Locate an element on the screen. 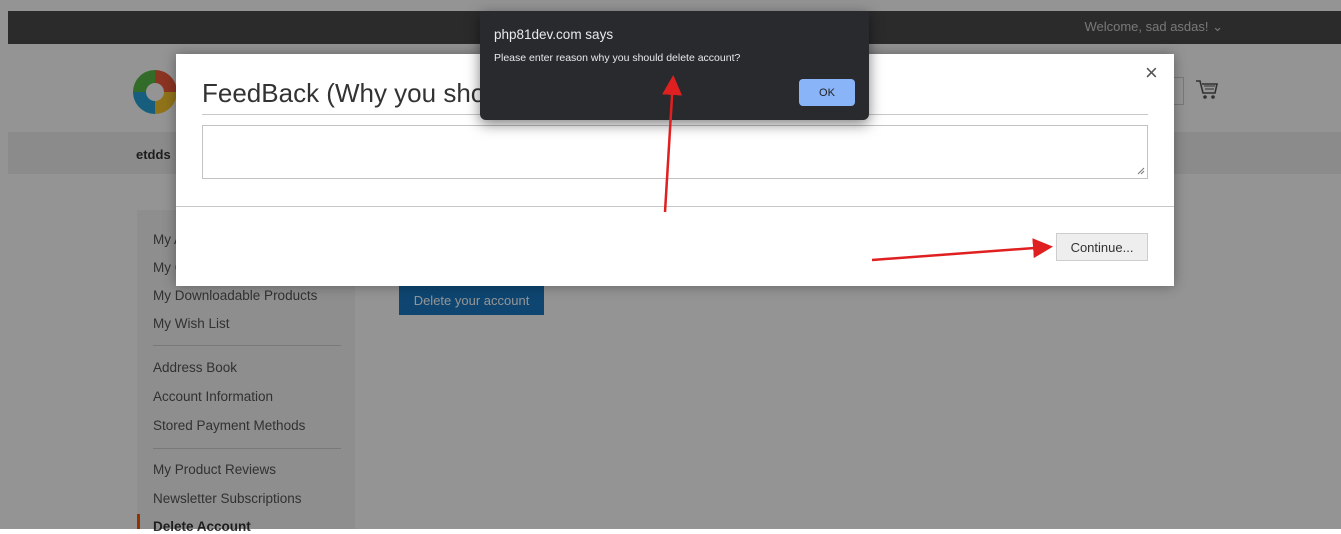 This screenshot has width=1341, height=534. resize-handle-icon is located at coordinates (1141, 171).